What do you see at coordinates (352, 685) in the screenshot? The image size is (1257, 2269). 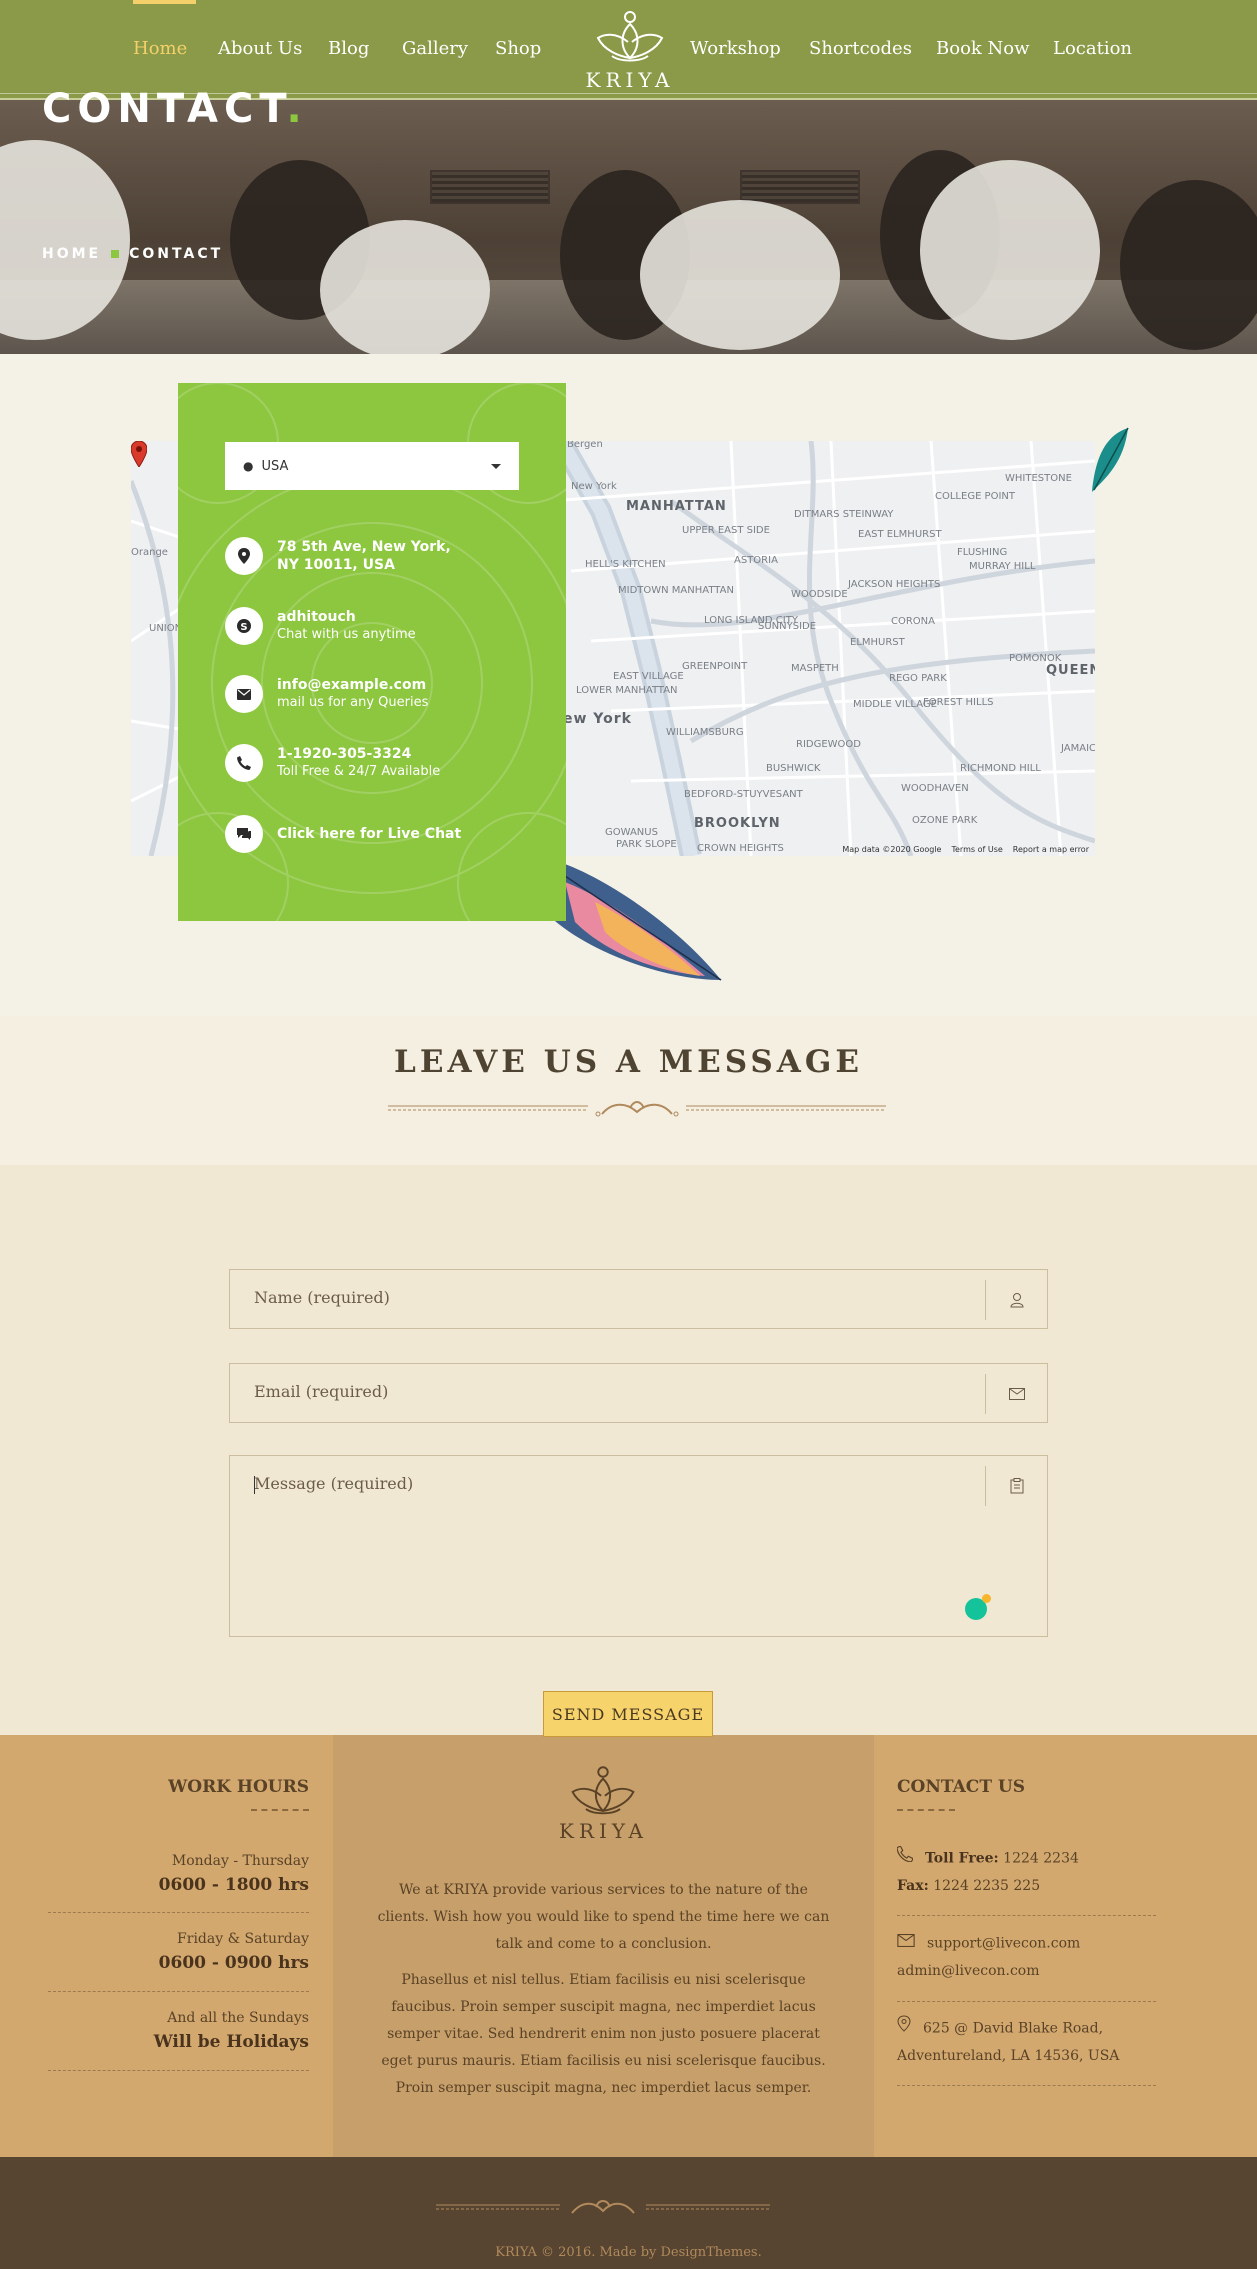 I see `contact-email: info@example.com` at bounding box center [352, 685].